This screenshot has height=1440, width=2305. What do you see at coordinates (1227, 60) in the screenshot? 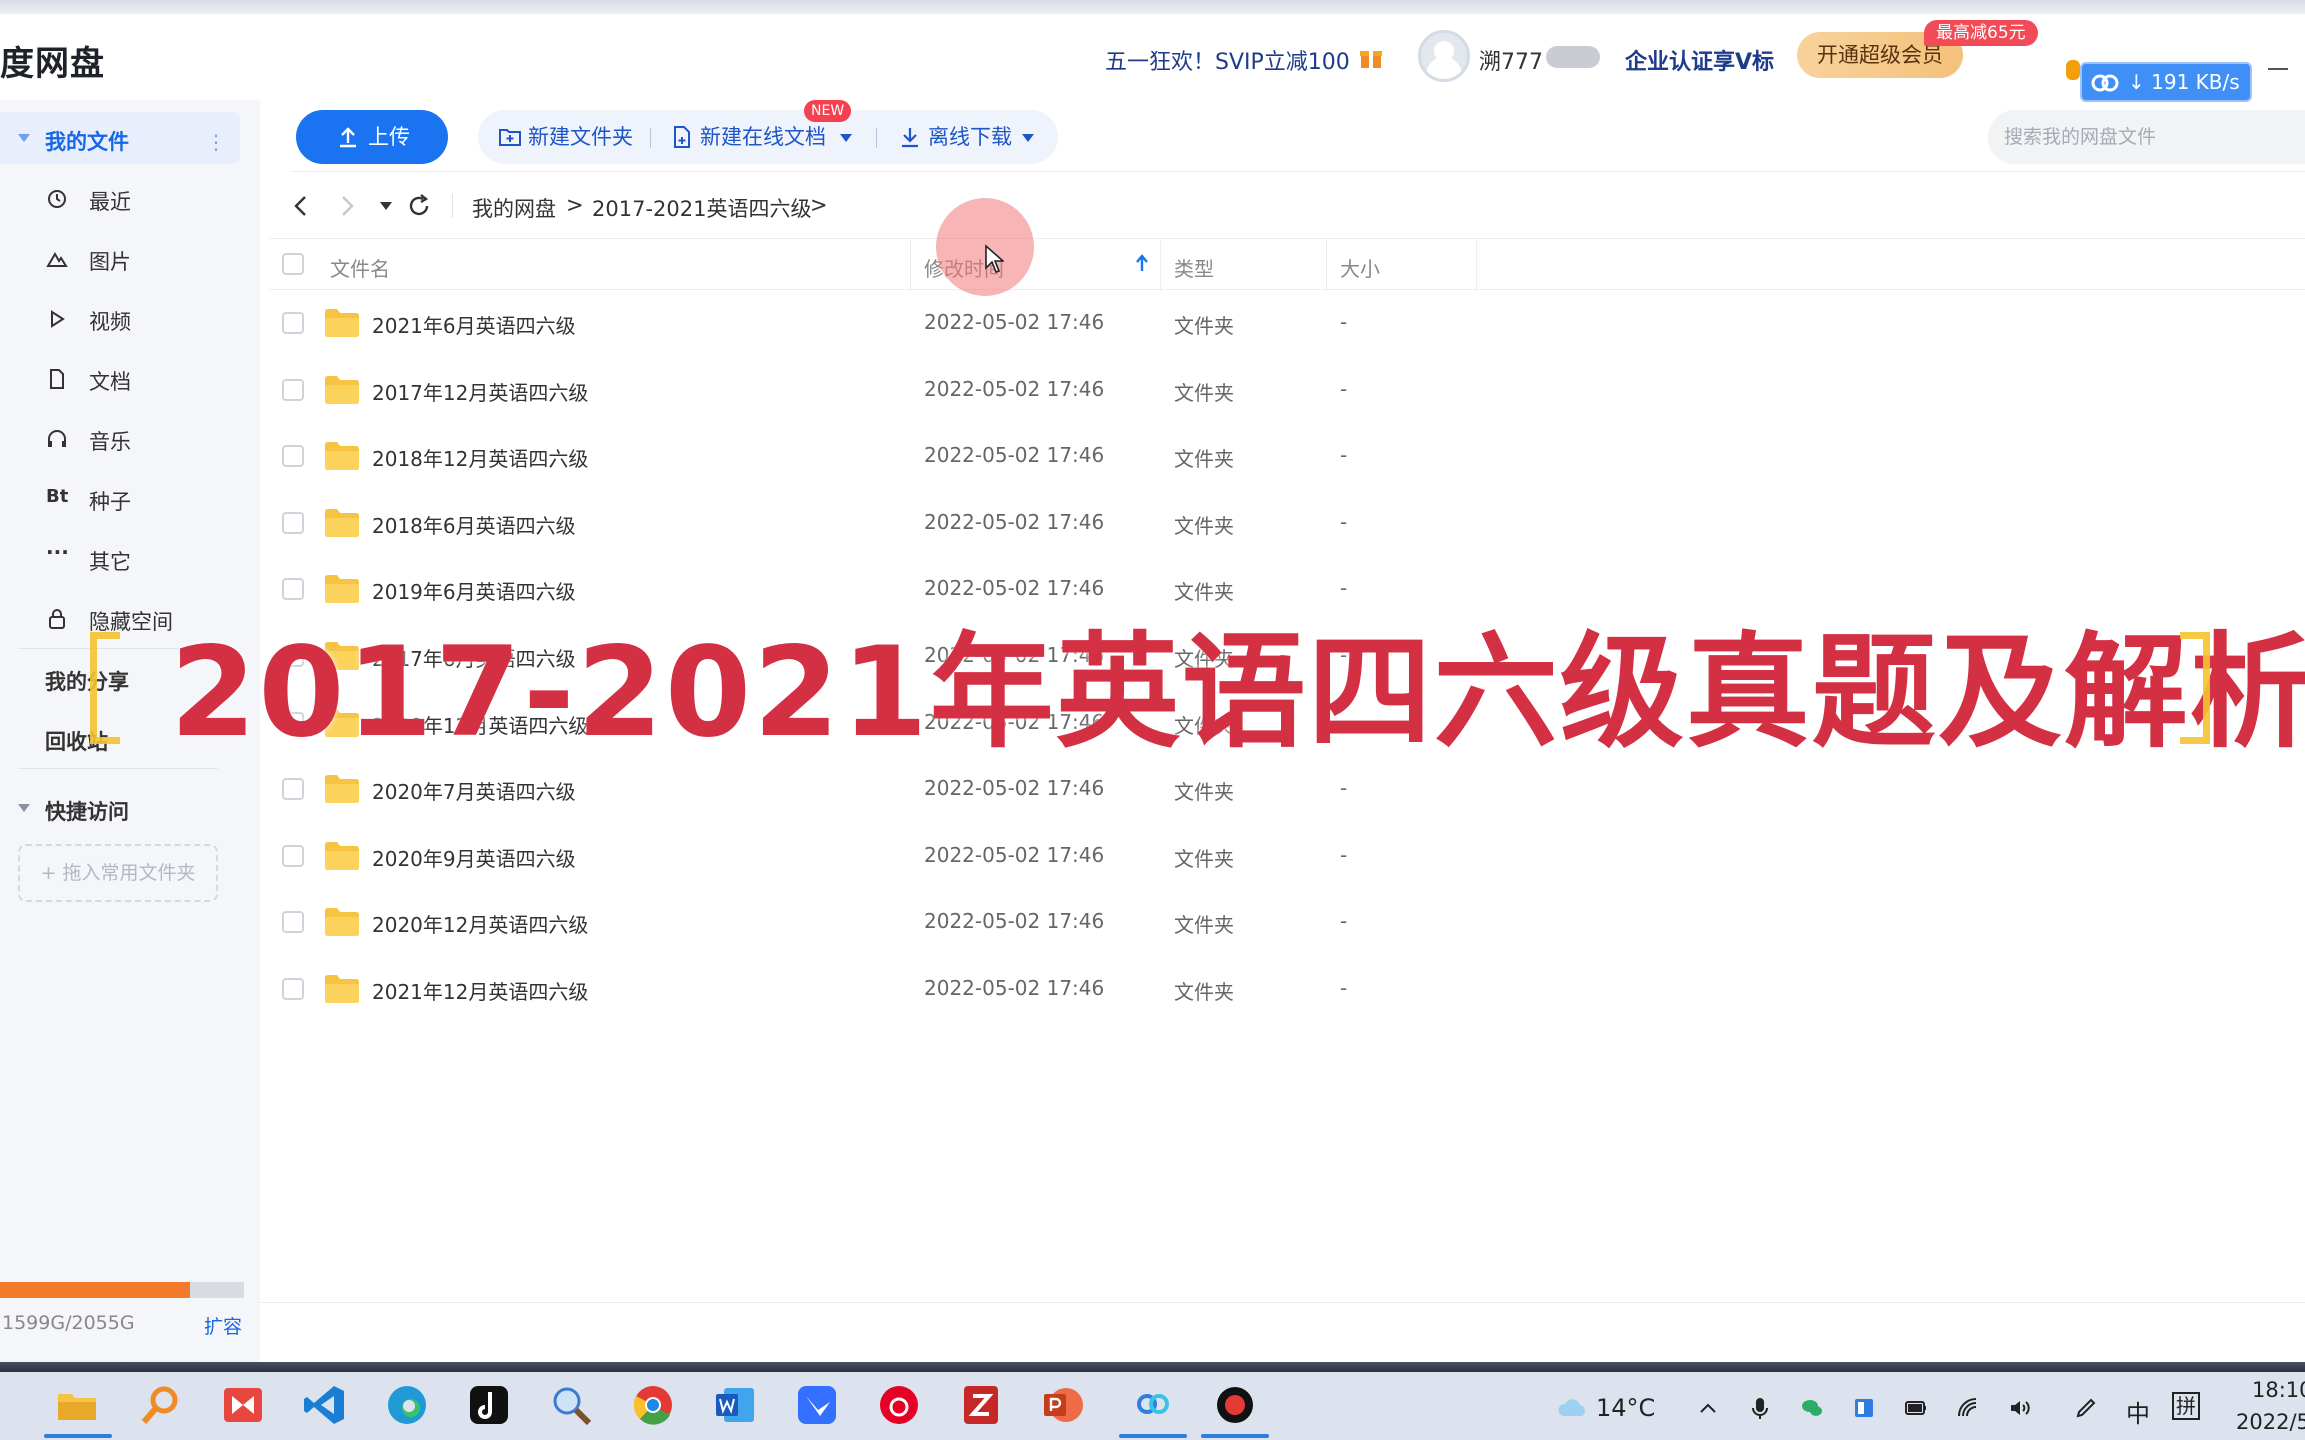
I see `promo-link: 五一狂欢！SVIP立减100` at bounding box center [1227, 60].